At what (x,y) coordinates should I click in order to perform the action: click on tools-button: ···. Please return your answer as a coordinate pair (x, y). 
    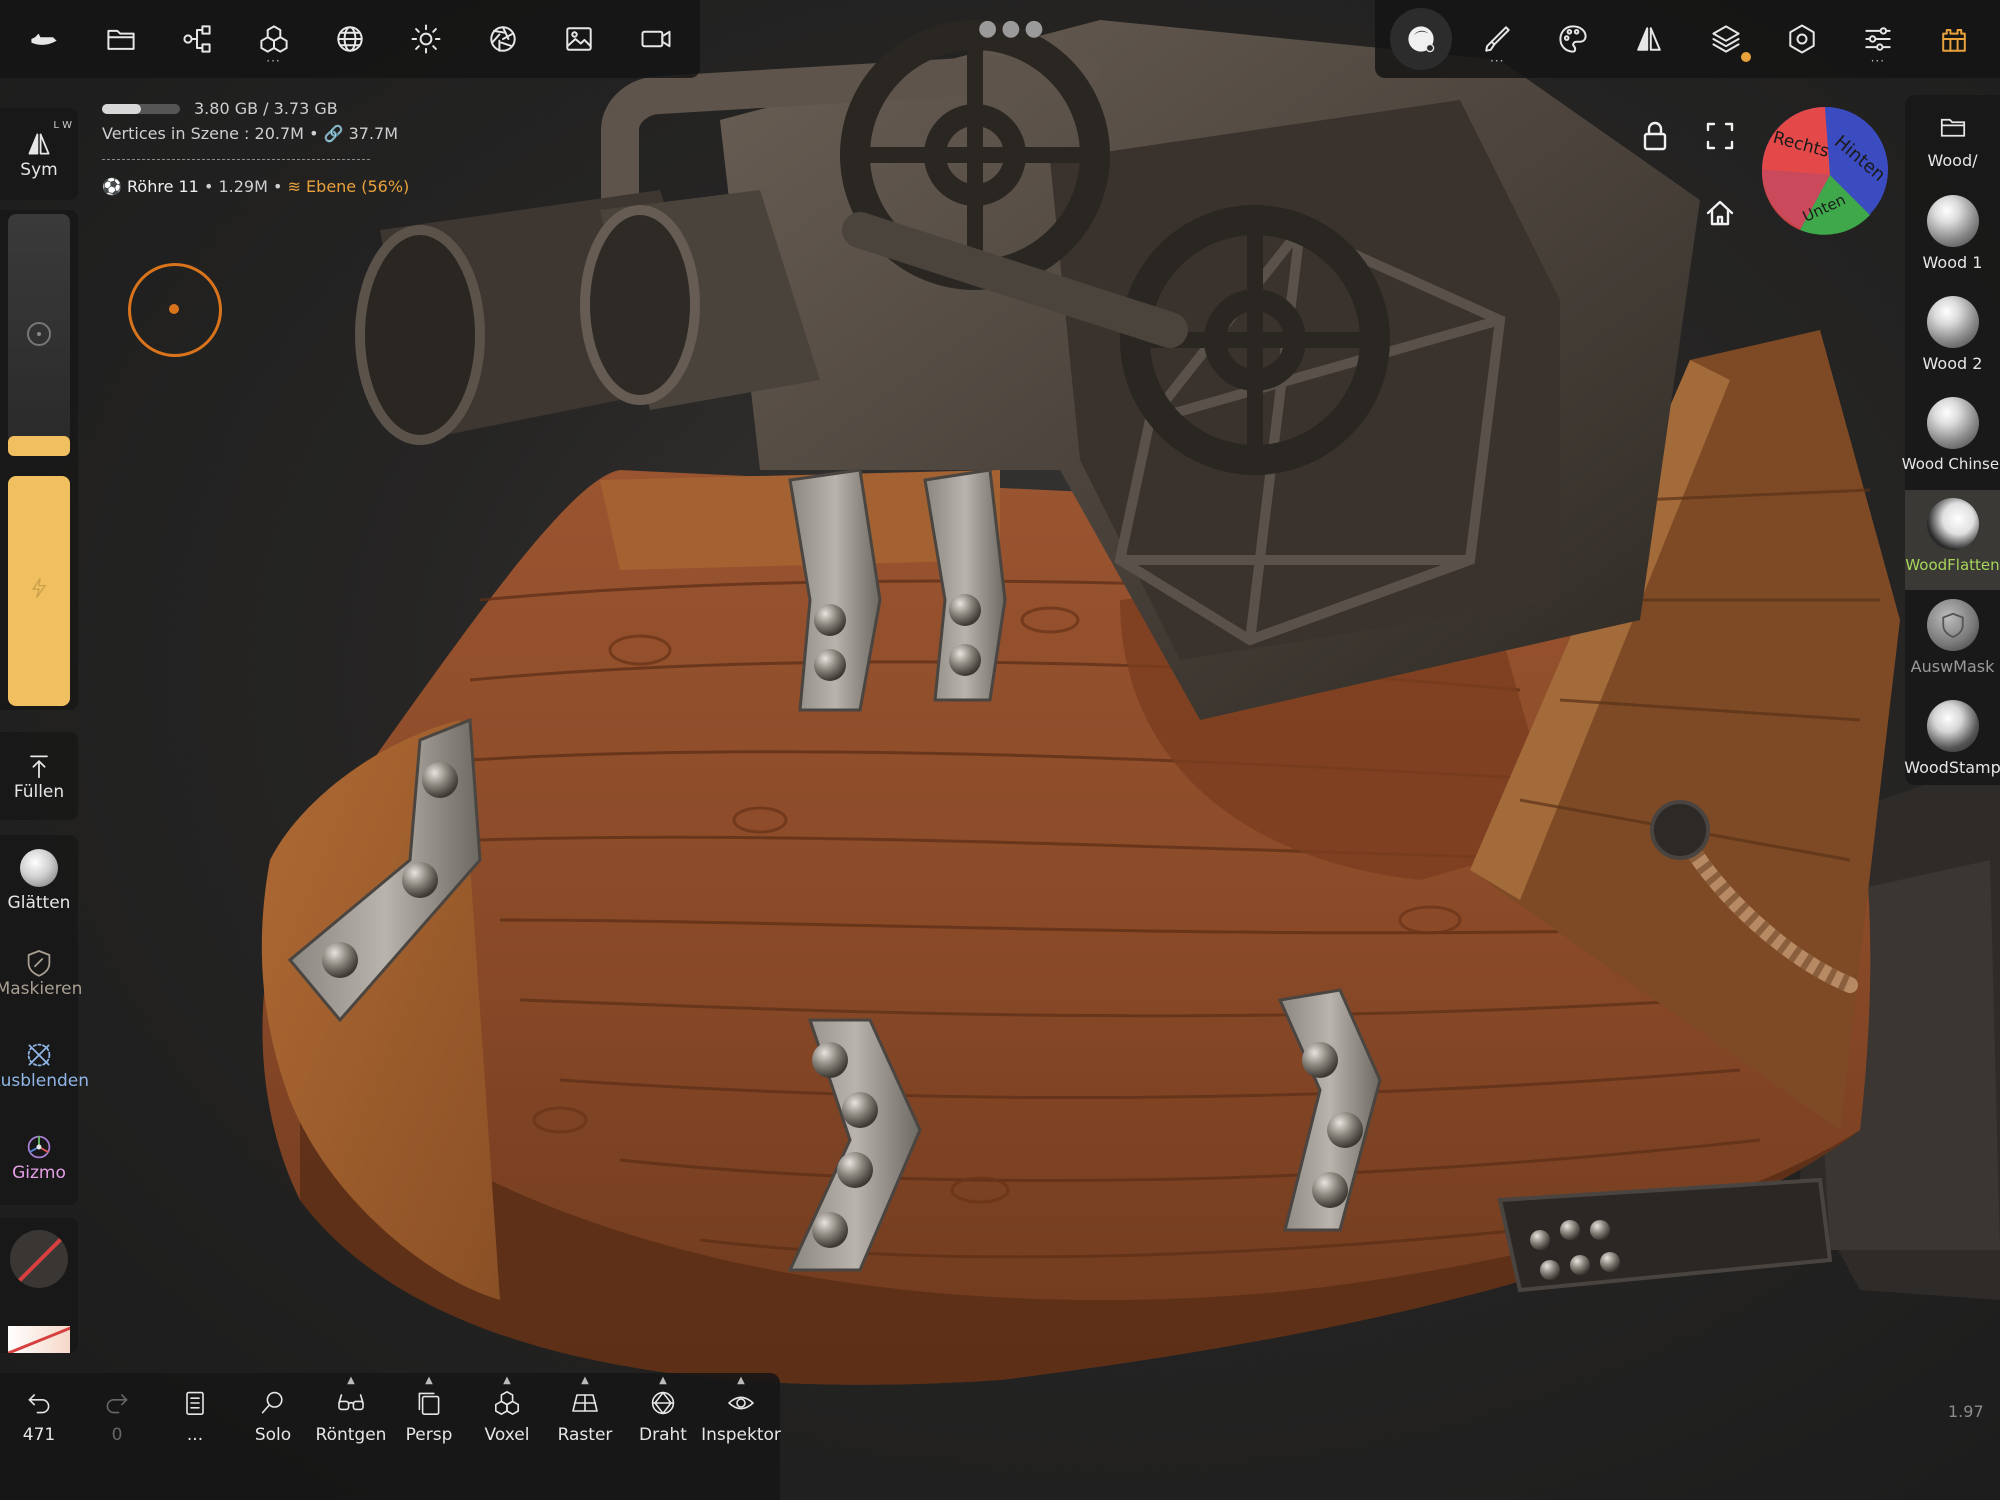
    Looking at the image, I should click on (274, 39).